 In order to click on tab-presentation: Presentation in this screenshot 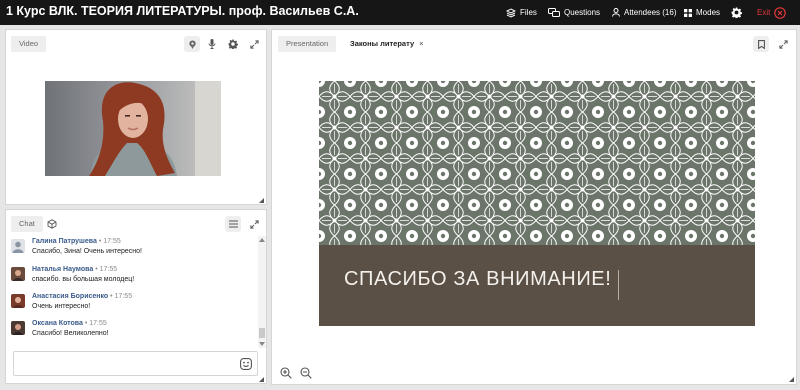, I will do `click(307, 44)`.